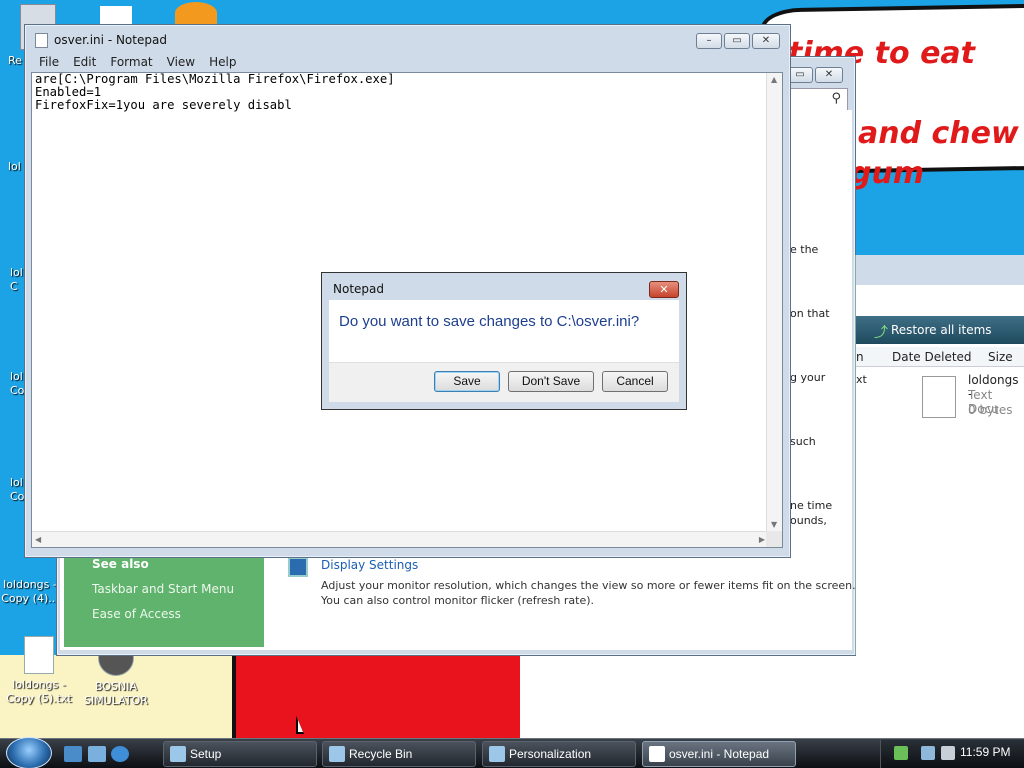 The height and width of the screenshot is (768, 1024). Describe the element at coordinates (38, 539) in the screenshot. I see `scroll-left-arrow-icon: ◀` at that location.